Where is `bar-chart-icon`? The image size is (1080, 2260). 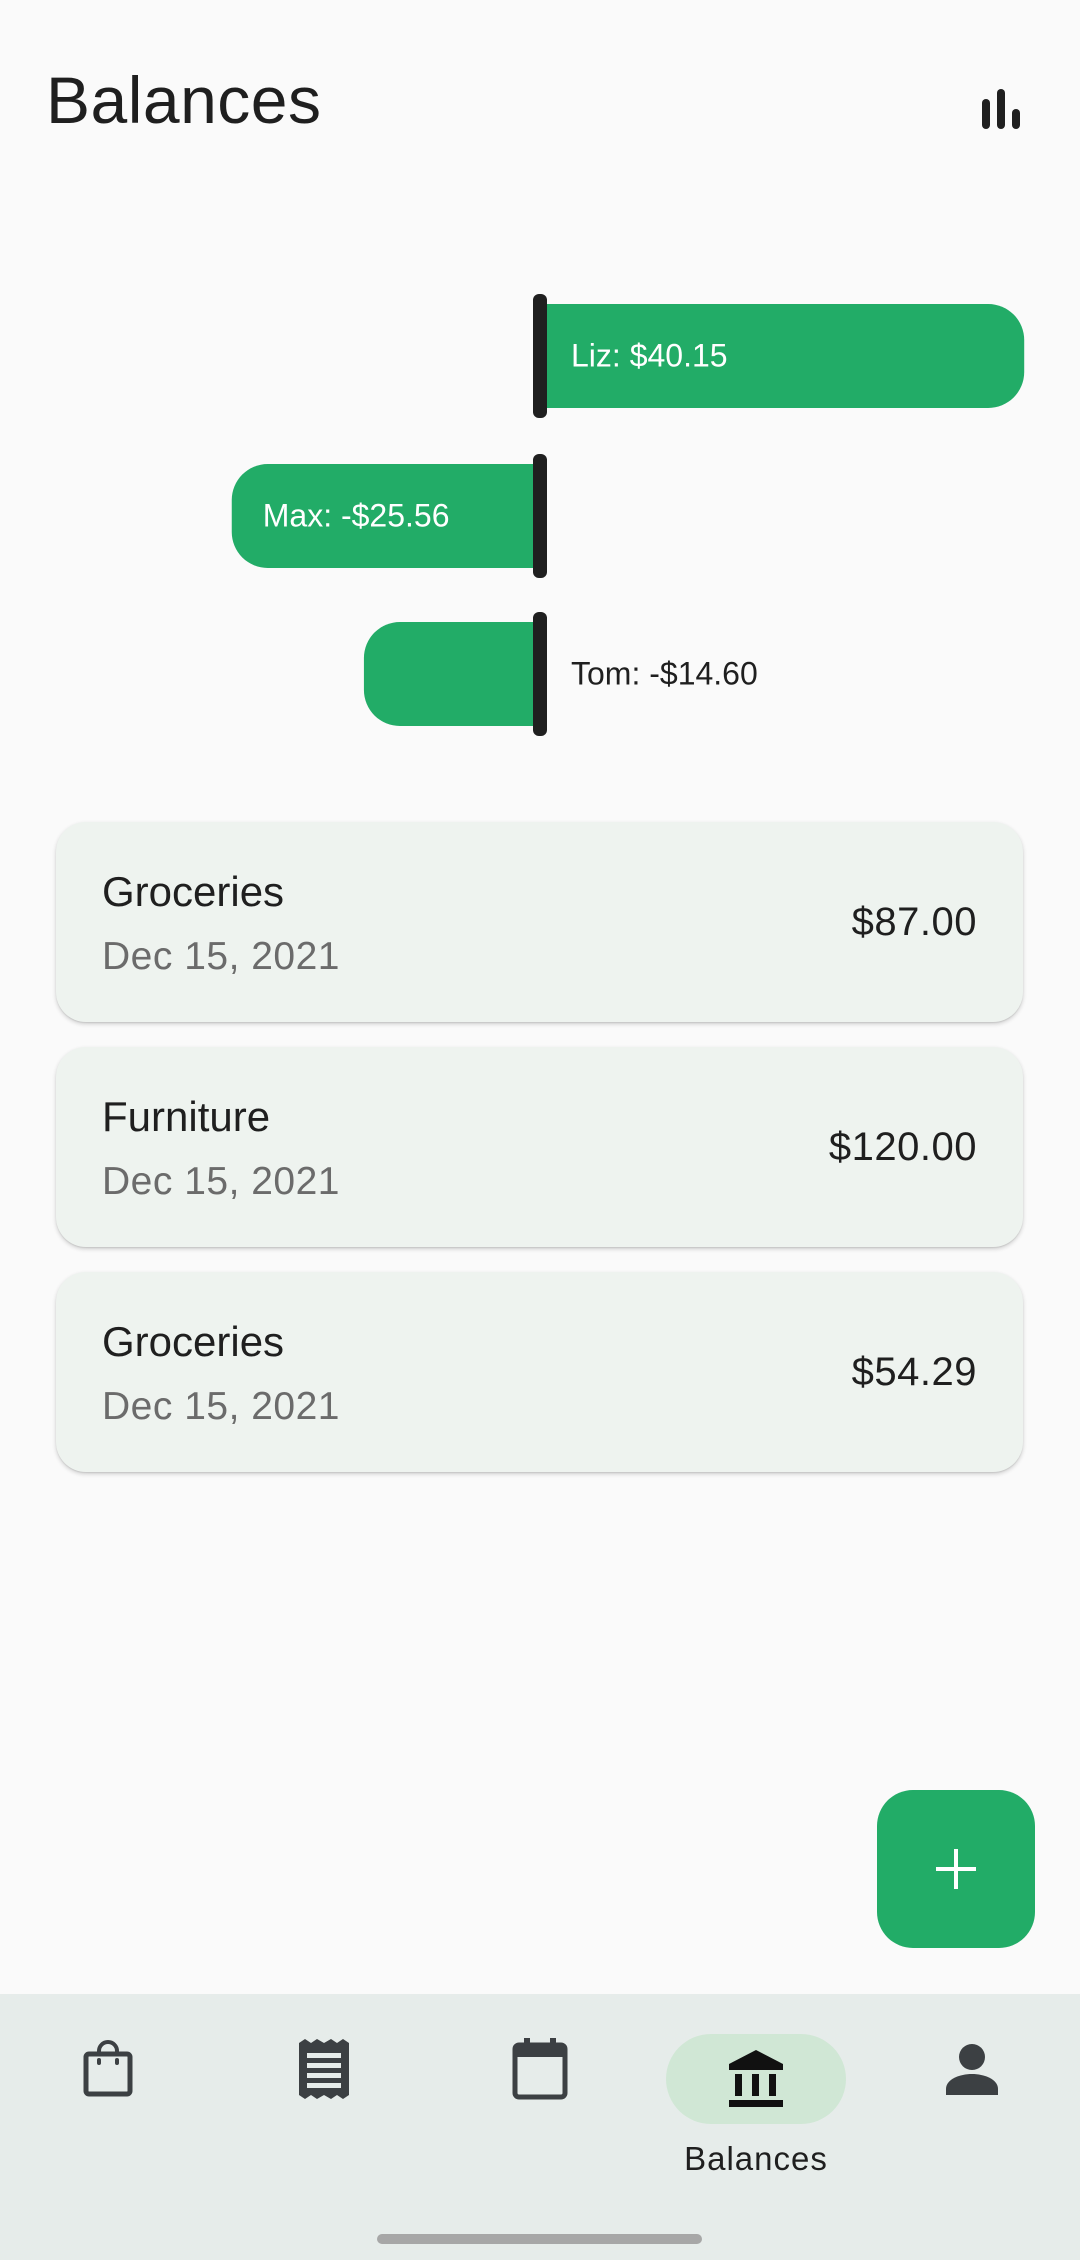 bar-chart-icon is located at coordinates (1001, 109).